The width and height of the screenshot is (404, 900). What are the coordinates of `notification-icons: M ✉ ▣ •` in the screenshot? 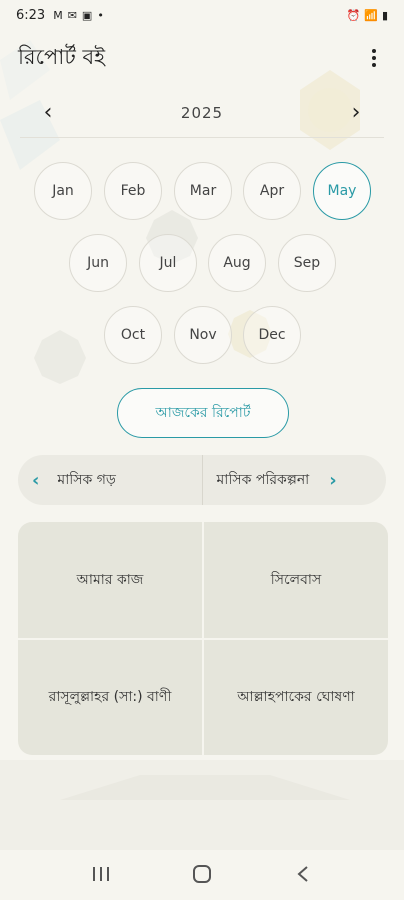 It's located at (78, 15).